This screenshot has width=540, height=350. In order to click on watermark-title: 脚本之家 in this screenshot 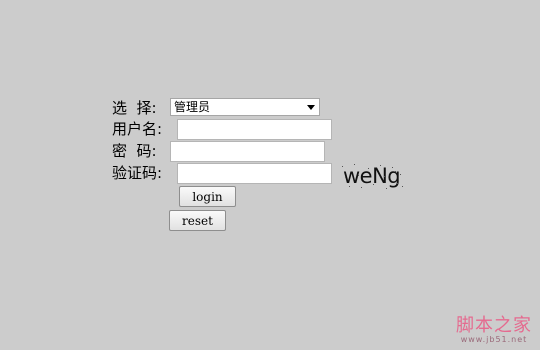, I will do `click(494, 325)`.